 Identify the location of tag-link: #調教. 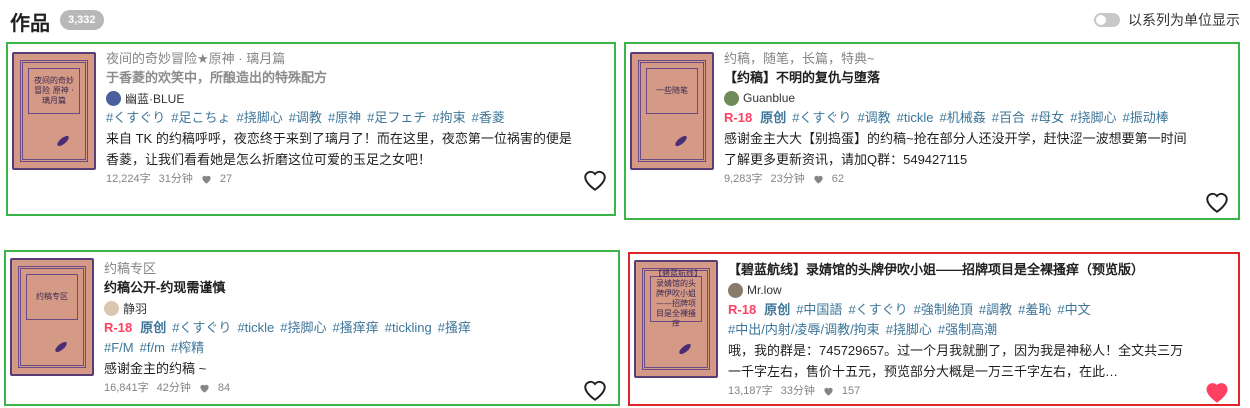
(995, 309).